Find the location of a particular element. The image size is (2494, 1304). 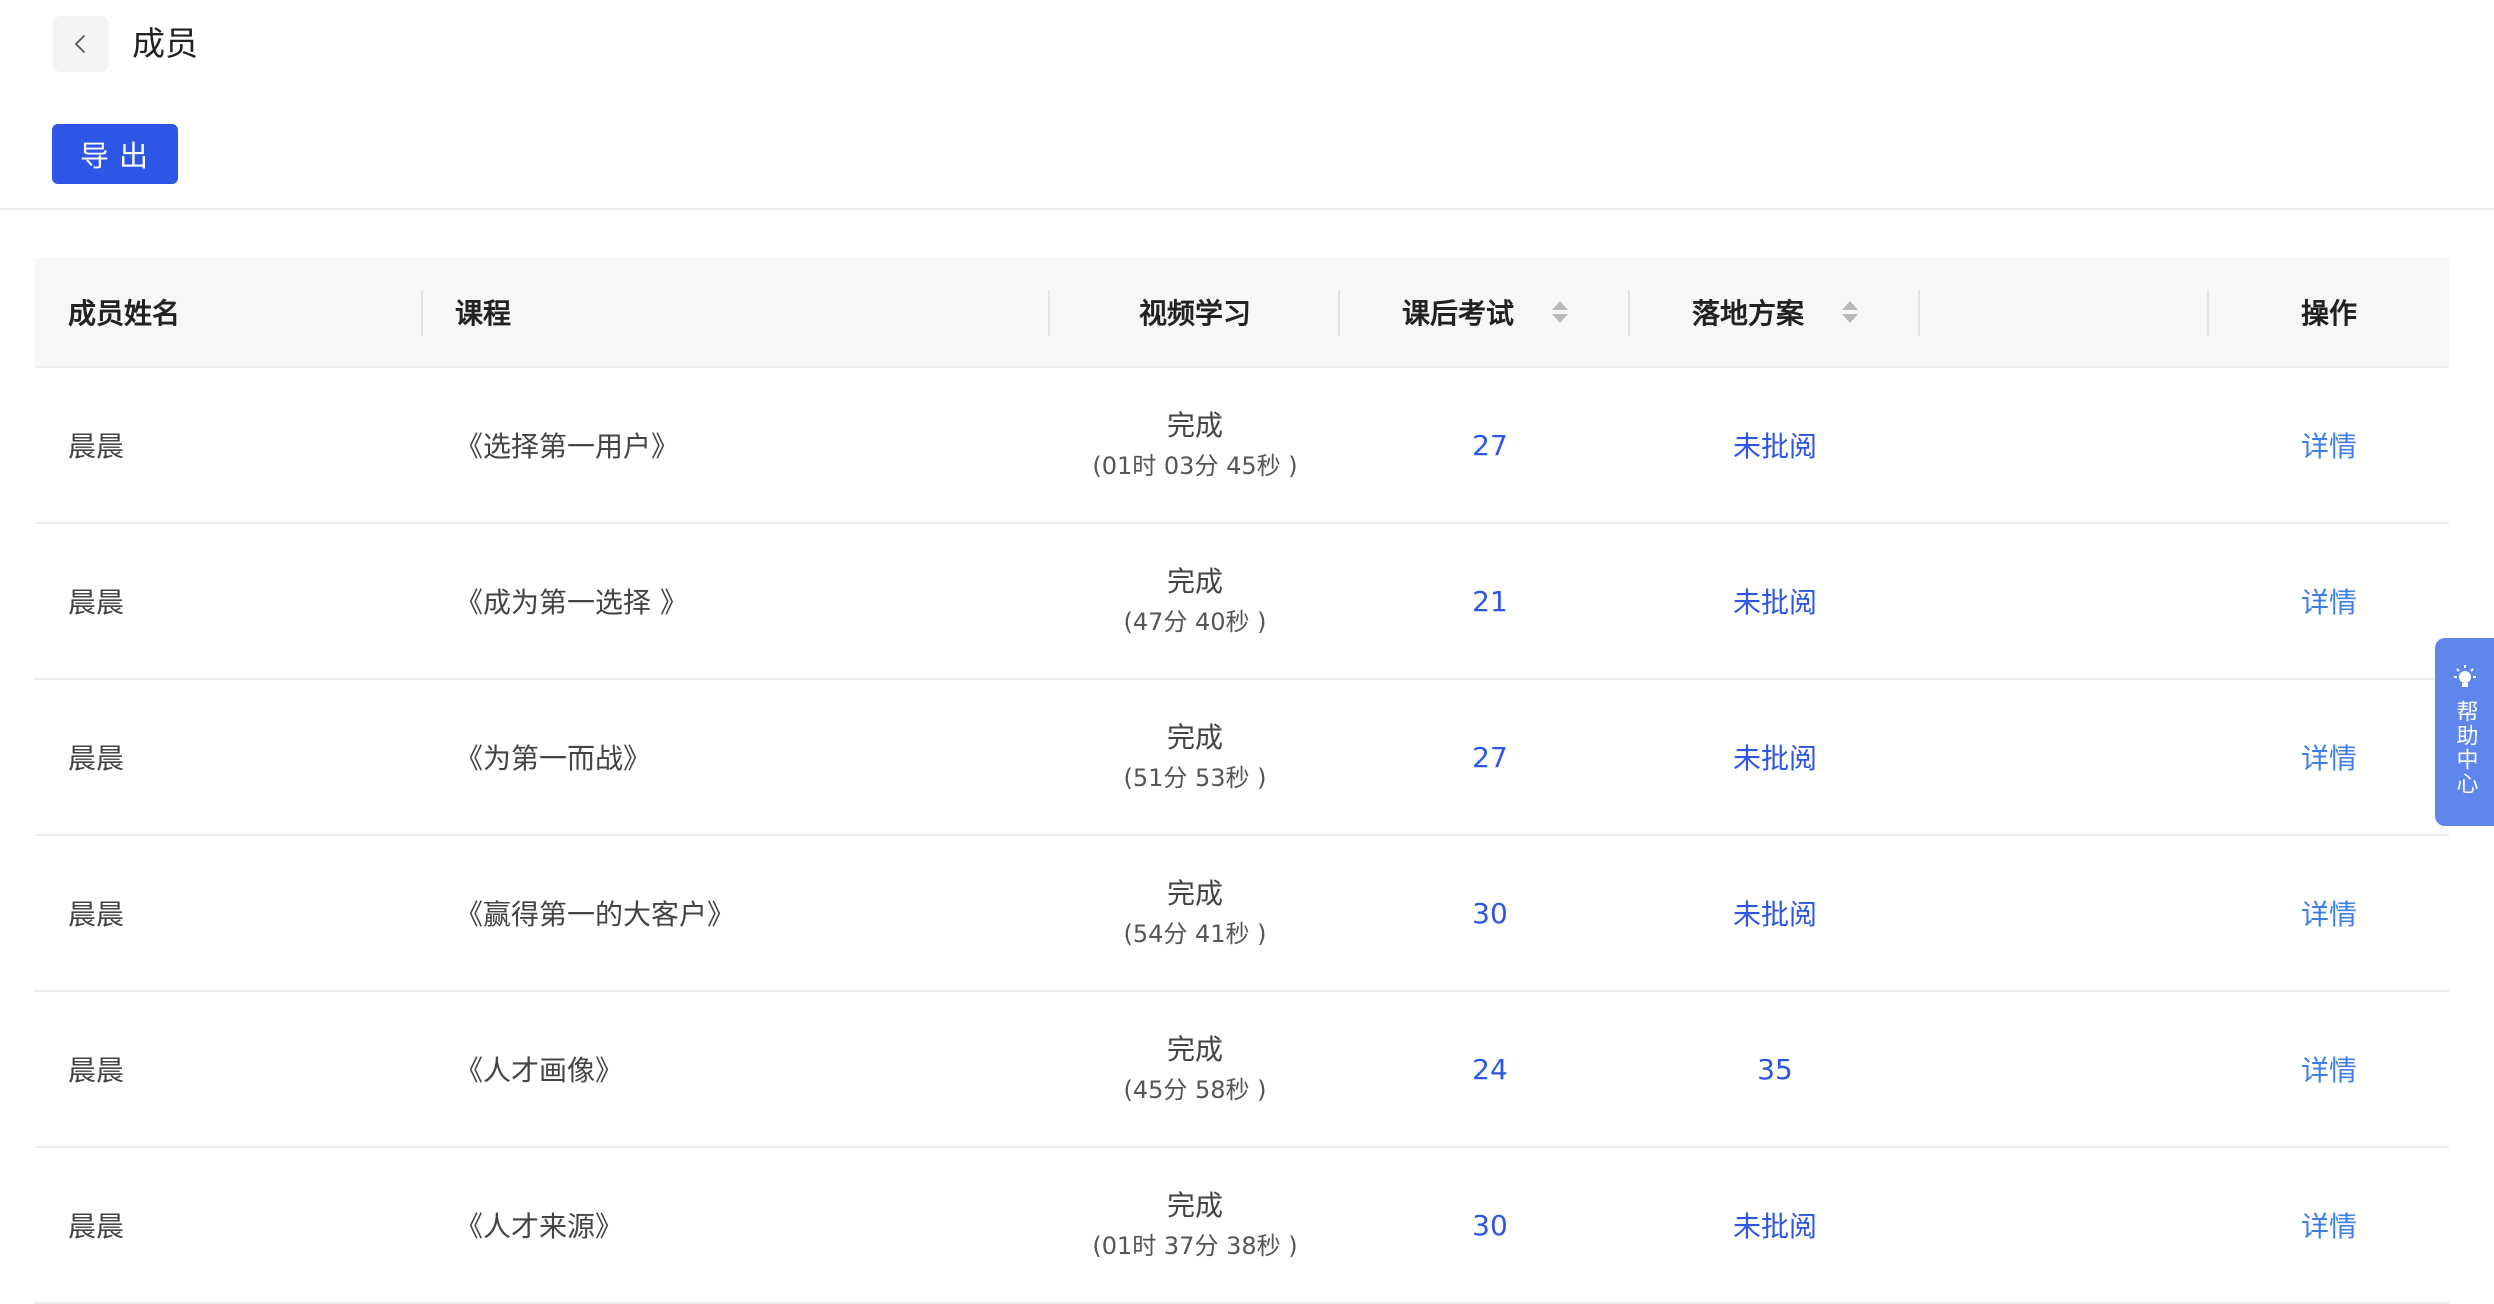

table-header: 成员姓名 课程 视频学习 课后考试 落地方案 操作 is located at coordinates (1242, 313).